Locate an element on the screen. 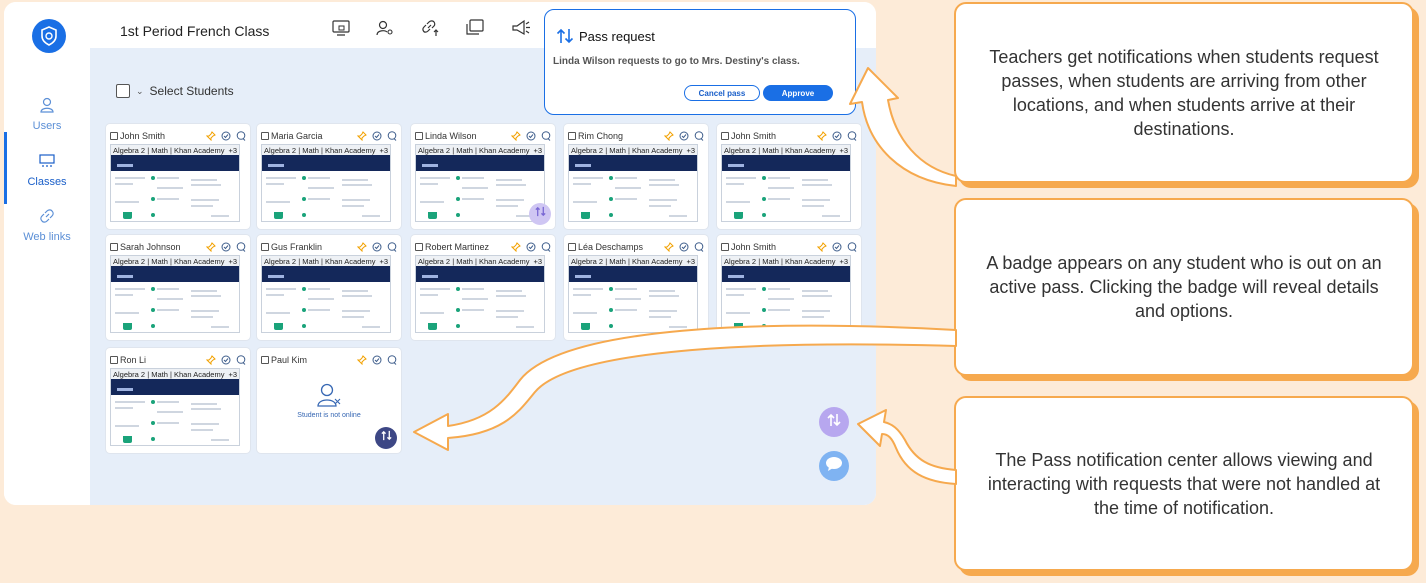  arrow-to-popup is located at coordinates (903, 127).